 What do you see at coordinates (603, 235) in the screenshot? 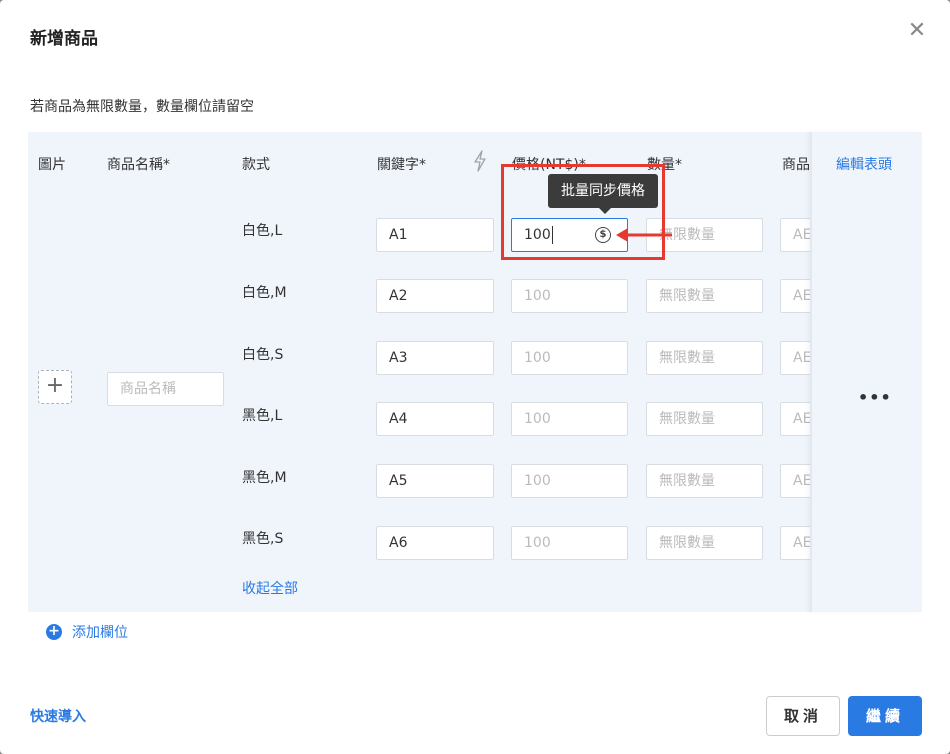
I see `dollar-coin-icon: $` at bounding box center [603, 235].